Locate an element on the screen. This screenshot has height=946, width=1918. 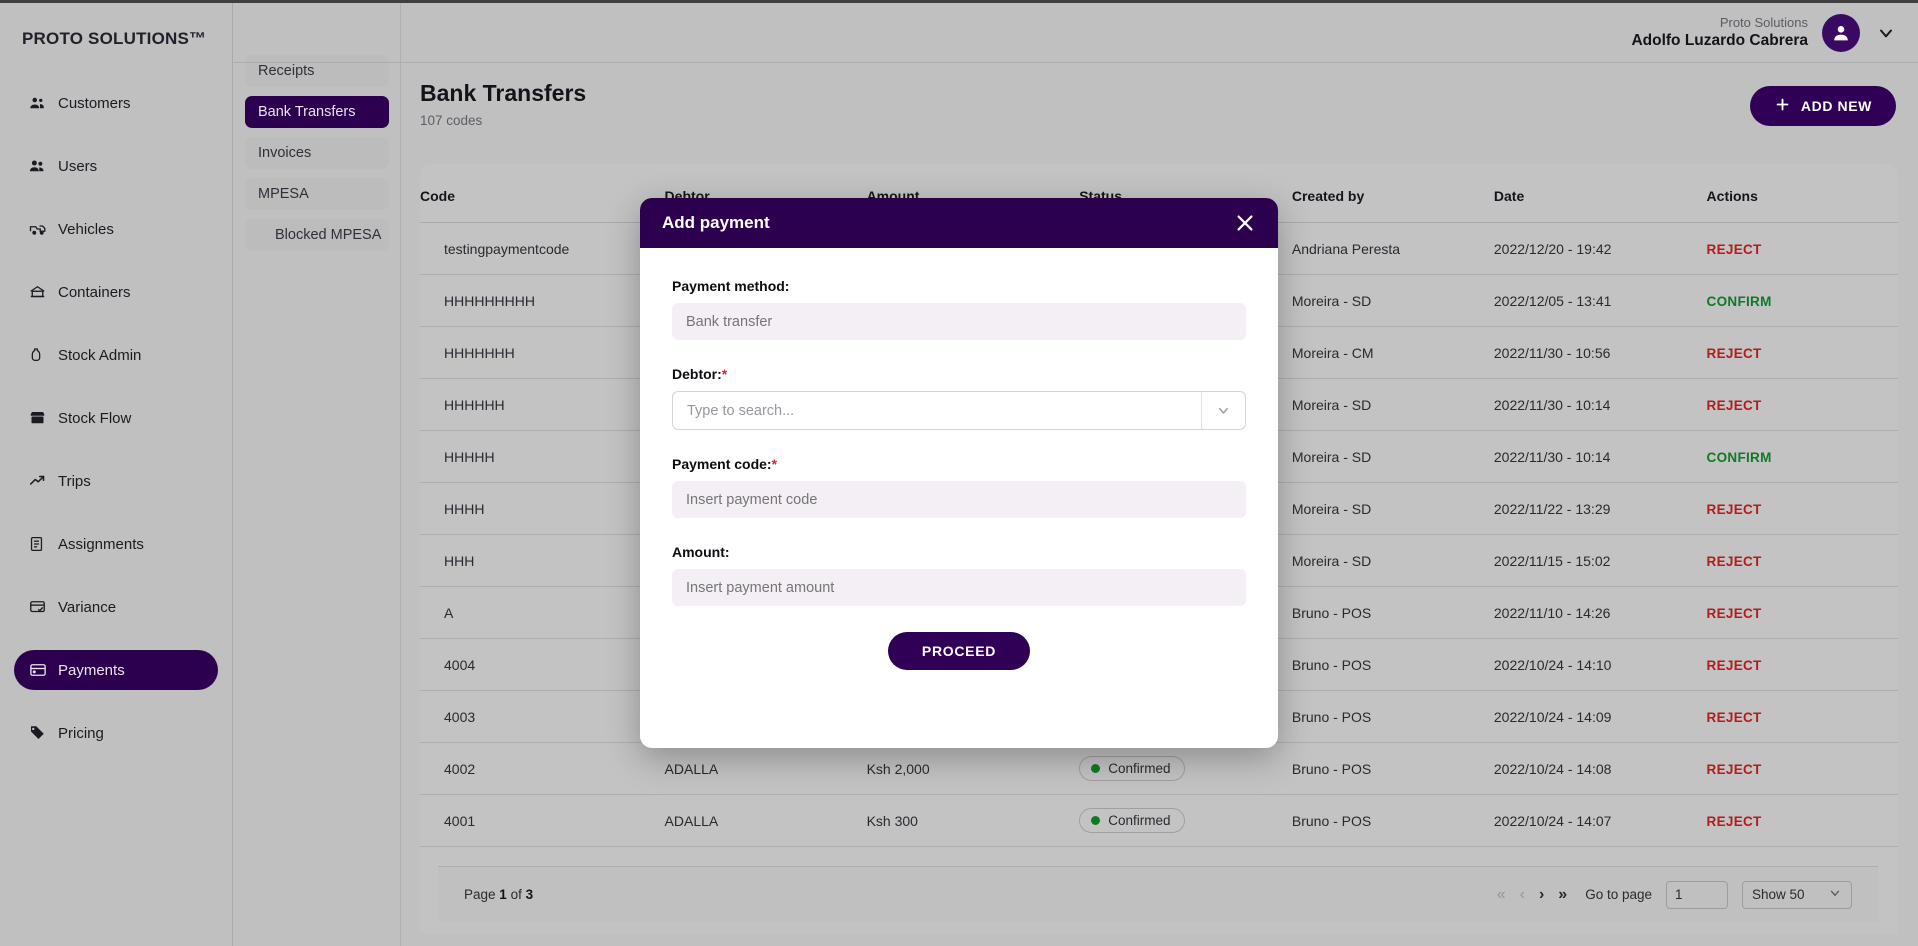
column-header-code: Code is located at coordinates (542, 193).